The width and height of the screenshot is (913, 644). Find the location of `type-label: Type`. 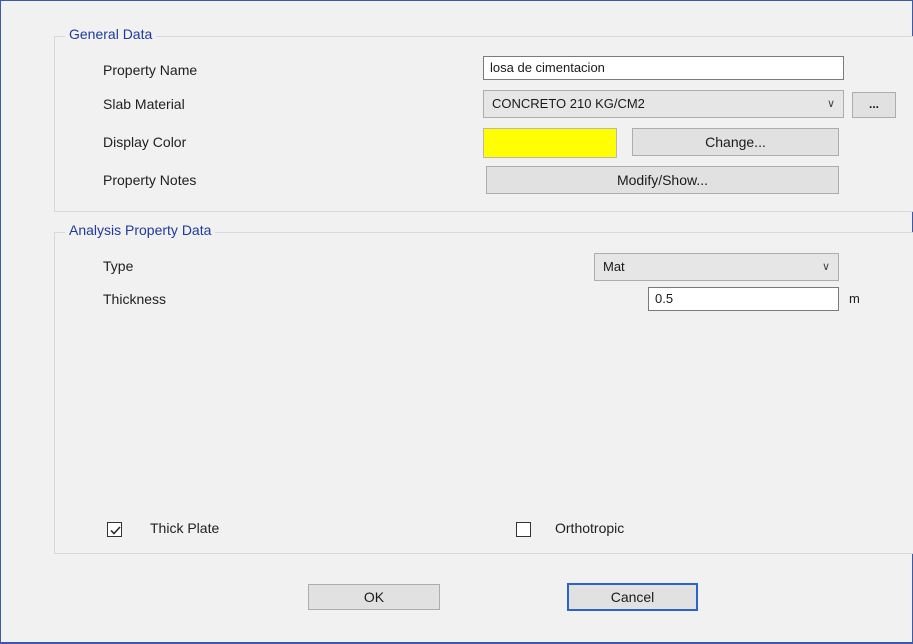

type-label: Type is located at coordinates (118, 266).